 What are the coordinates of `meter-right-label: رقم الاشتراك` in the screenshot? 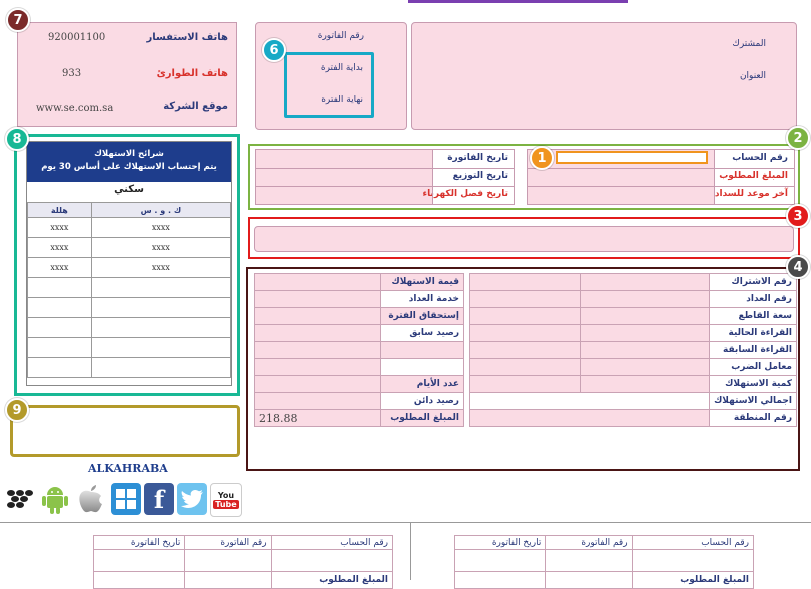 It's located at (753, 282).